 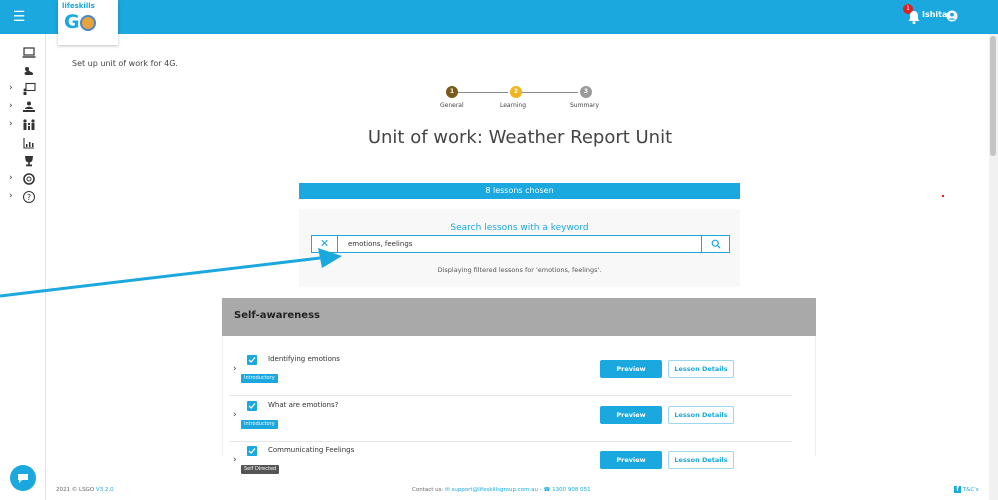 I want to click on chart-icon, so click(x=28, y=143).